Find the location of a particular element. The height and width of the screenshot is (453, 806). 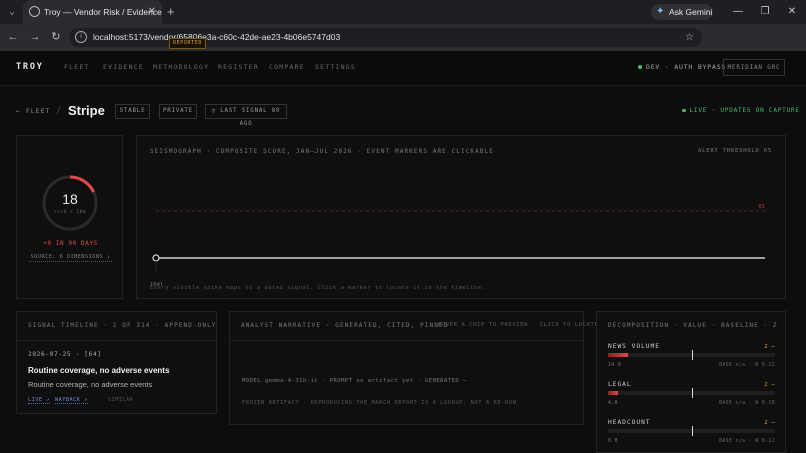

timeline-entry-date: 2026-07-25 · [64] is located at coordinates (65, 354).